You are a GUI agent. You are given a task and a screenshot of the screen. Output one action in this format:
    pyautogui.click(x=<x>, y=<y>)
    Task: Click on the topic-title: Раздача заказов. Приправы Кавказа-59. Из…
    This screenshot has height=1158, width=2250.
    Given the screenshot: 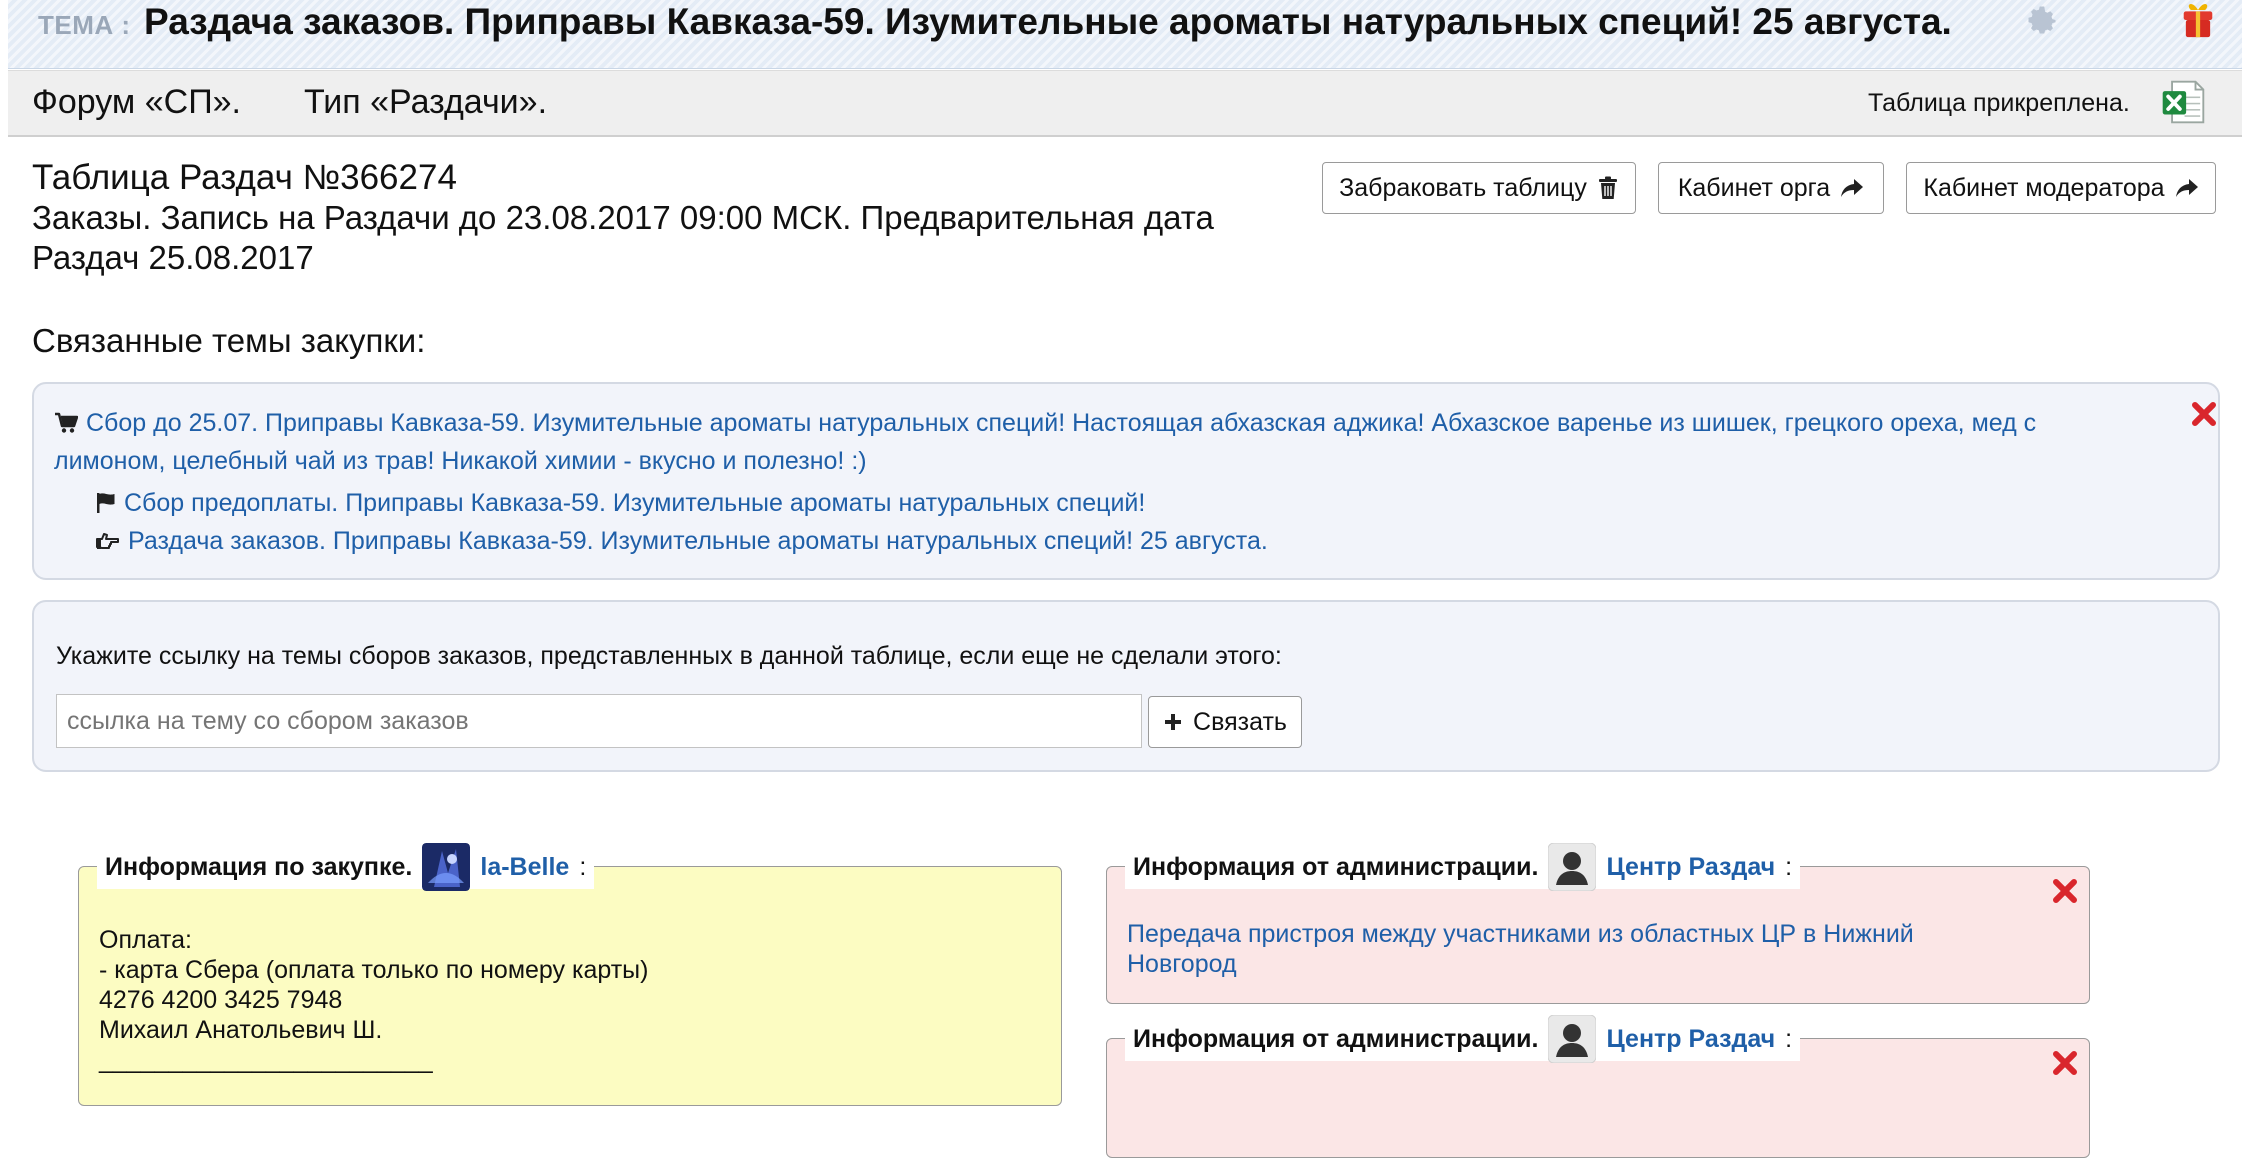 What is the action you would take?
    pyautogui.click(x=1048, y=21)
    